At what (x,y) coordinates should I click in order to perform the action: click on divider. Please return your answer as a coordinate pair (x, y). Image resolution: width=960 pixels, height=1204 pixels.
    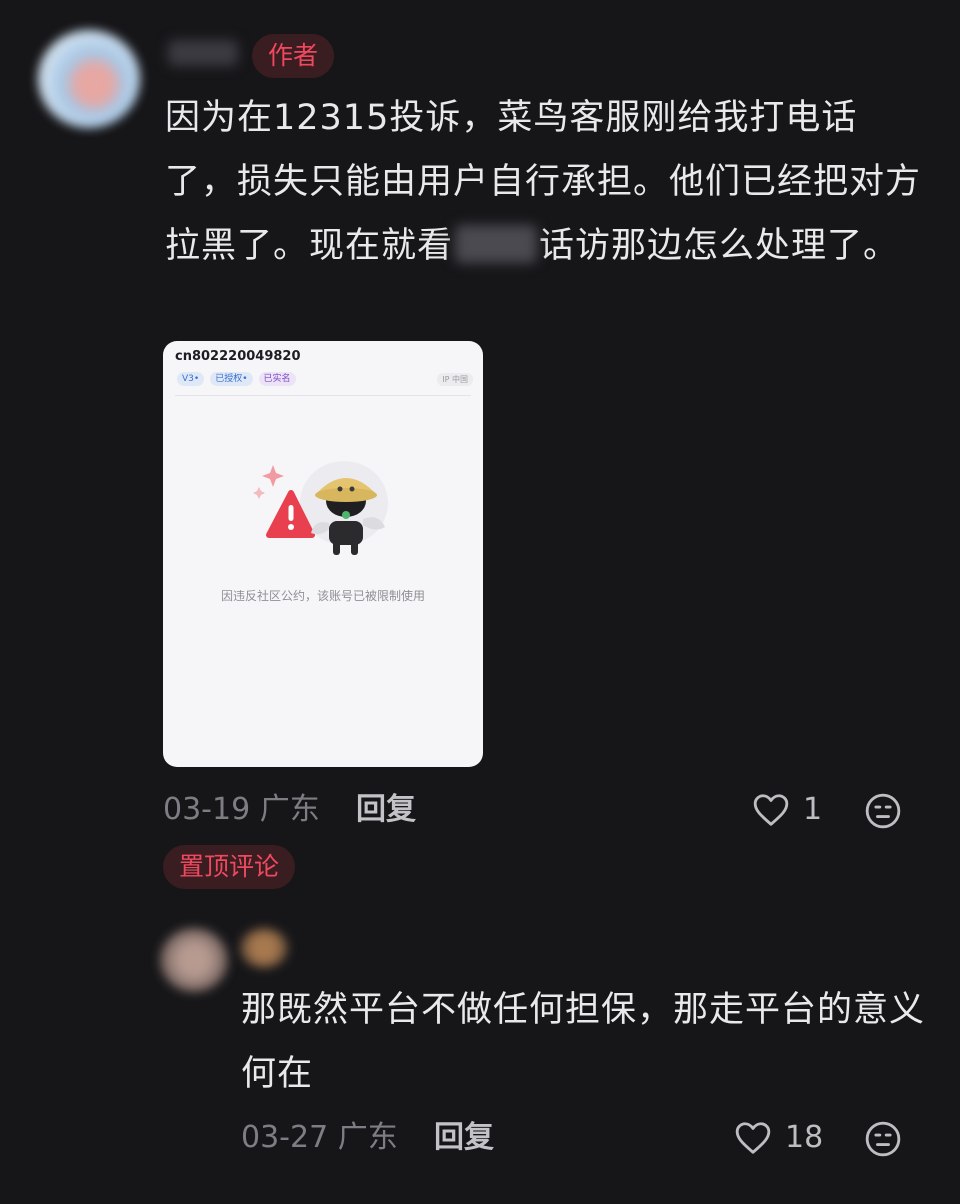
    Looking at the image, I should click on (323, 395).